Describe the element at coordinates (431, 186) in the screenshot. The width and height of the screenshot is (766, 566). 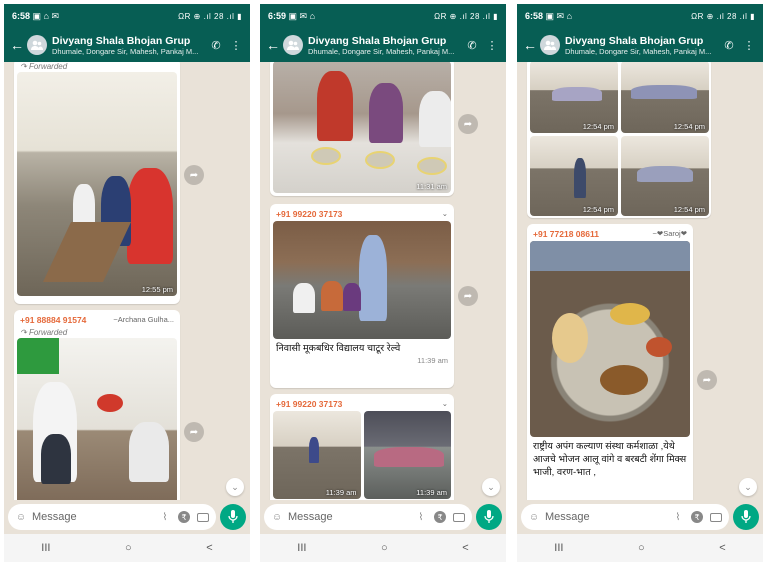
I see `message-time: 11:31 am` at that location.